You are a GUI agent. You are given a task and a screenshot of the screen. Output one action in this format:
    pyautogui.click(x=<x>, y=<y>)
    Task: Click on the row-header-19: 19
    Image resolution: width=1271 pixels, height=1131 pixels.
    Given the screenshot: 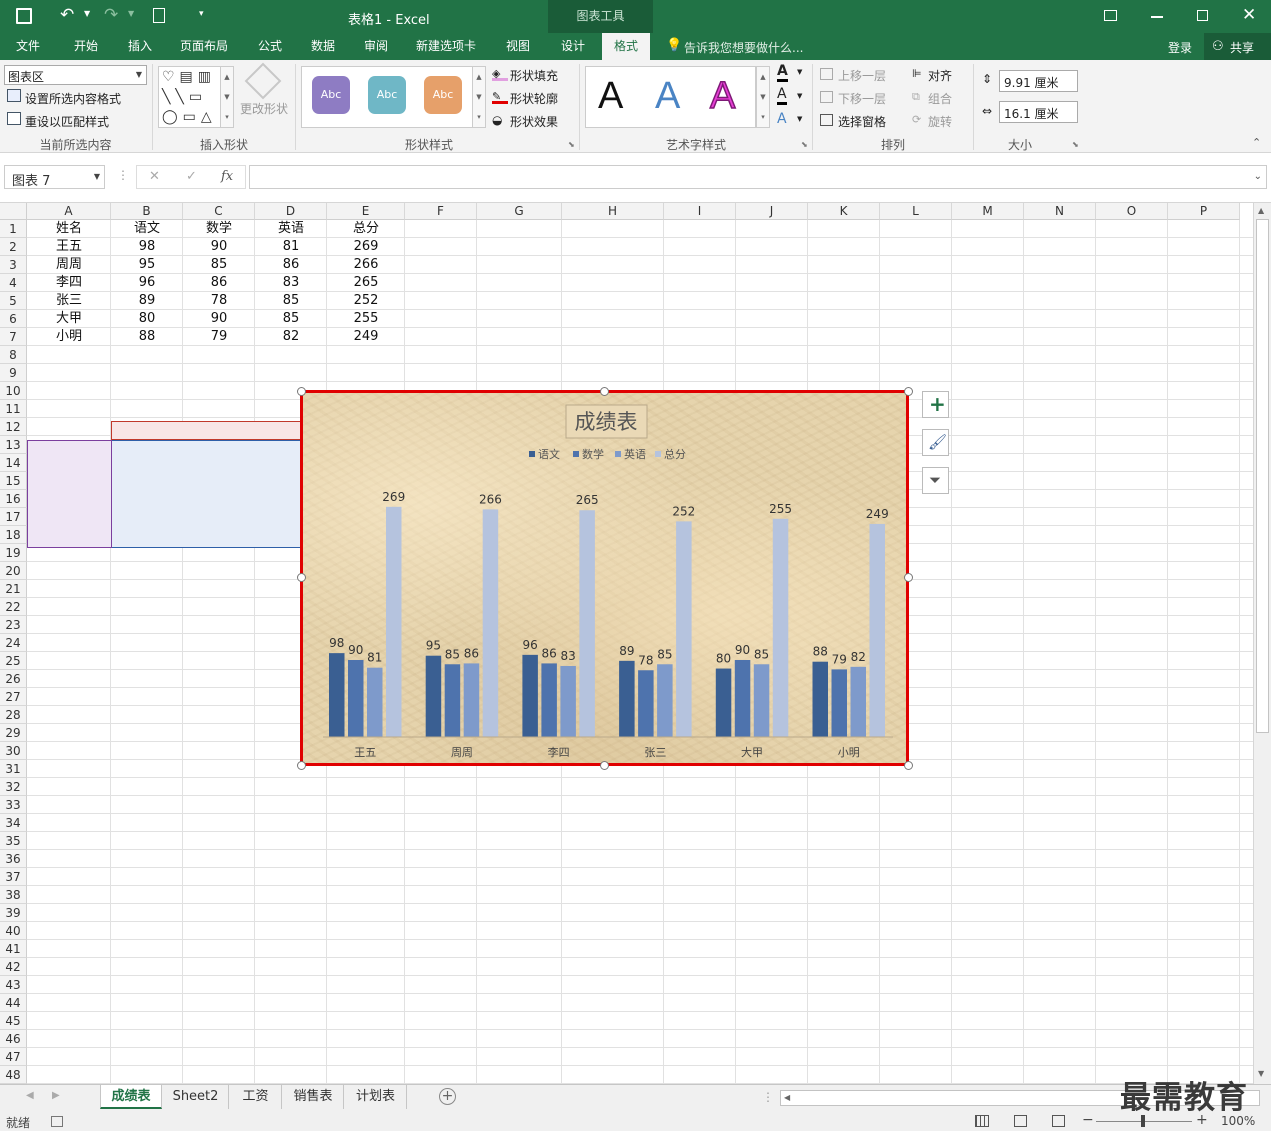 What is the action you would take?
    pyautogui.click(x=13, y=553)
    